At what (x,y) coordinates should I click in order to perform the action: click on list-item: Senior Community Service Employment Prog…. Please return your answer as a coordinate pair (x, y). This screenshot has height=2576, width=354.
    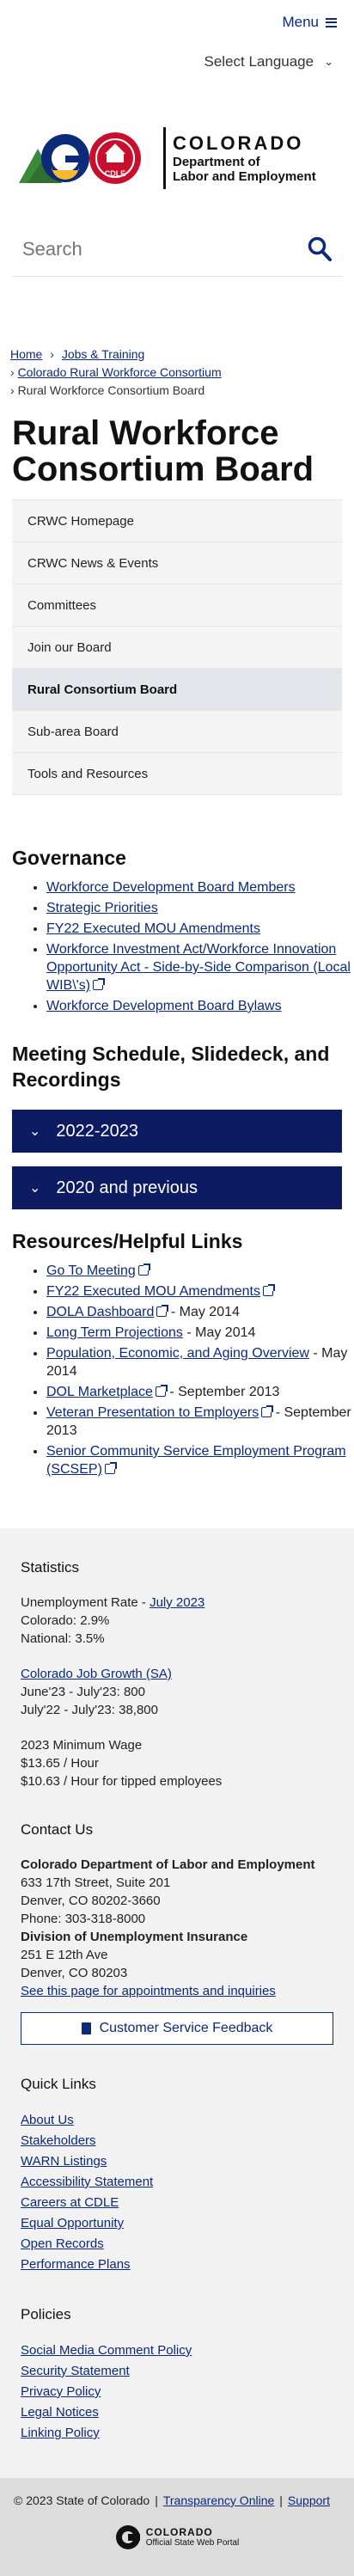
    Looking at the image, I should click on (200, 1460).